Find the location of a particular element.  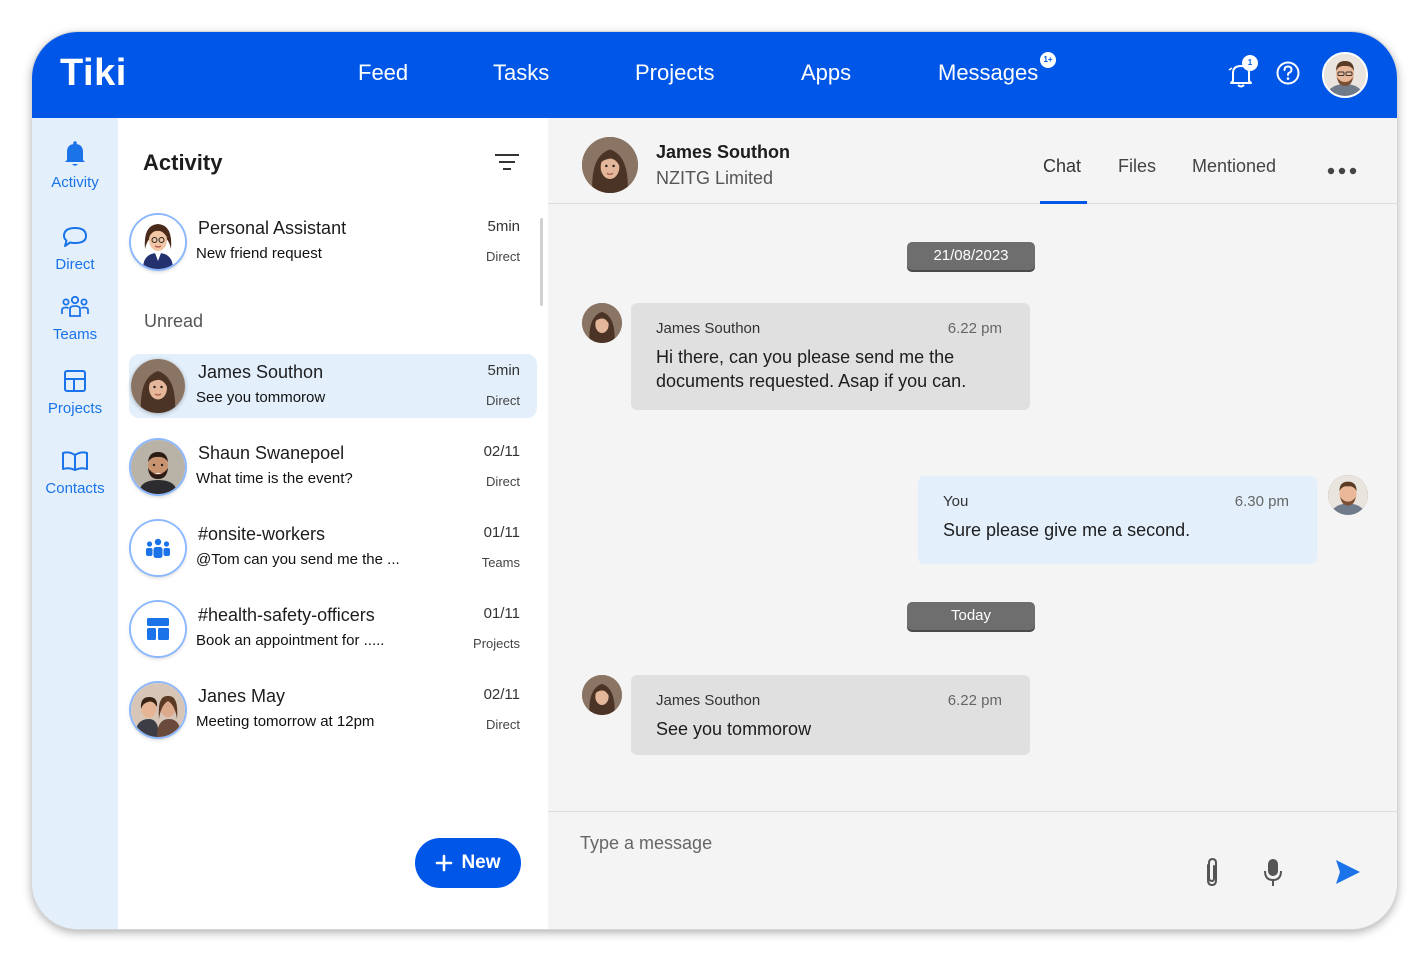

nav-tasks: Tasks is located at coordinates (521, 73).